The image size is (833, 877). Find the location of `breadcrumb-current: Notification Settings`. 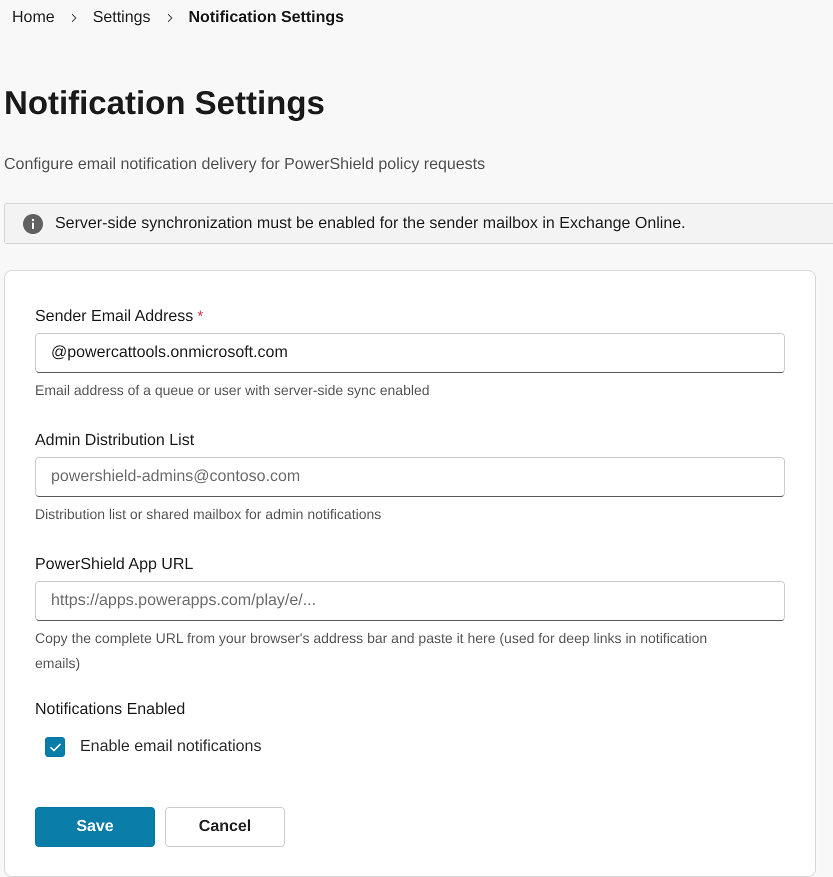

breadcrumb-current: Notification Settings is located at coordinates (266, 18).